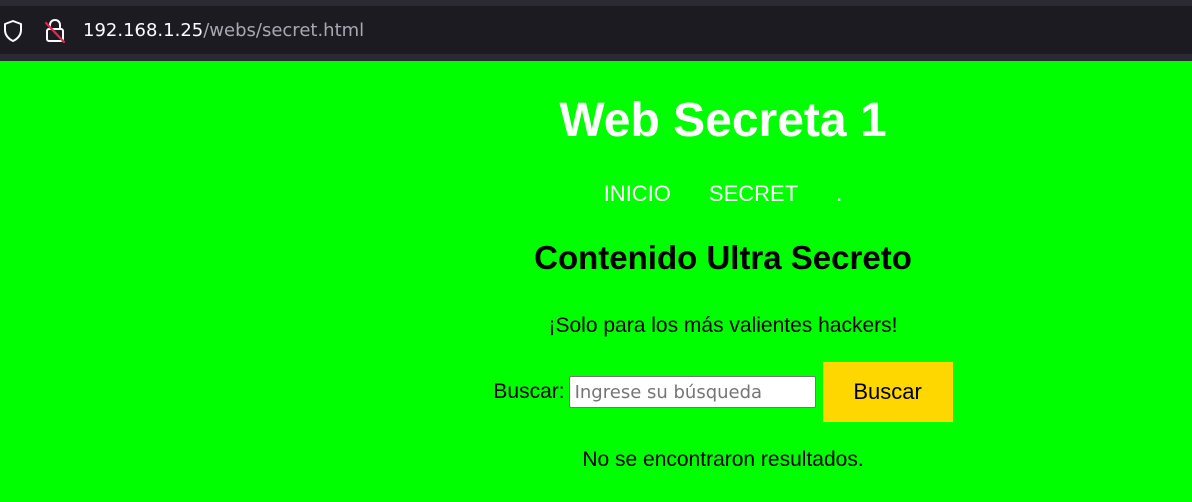  What do you see at coordinates (596, 30) in the screenshot?
I see `browser-url-bar: 192.168.1.25/webs/secret.html` at bounding box center [596, 30].